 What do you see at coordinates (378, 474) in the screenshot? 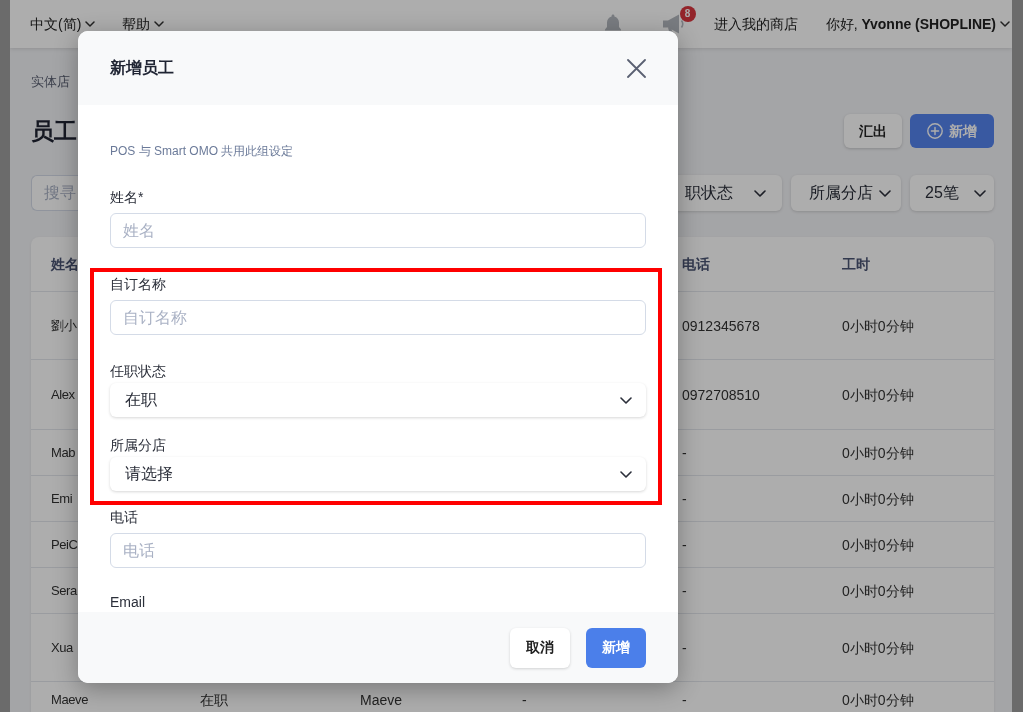
I see `select-field: 请选择` at bounding box center [378, 474].